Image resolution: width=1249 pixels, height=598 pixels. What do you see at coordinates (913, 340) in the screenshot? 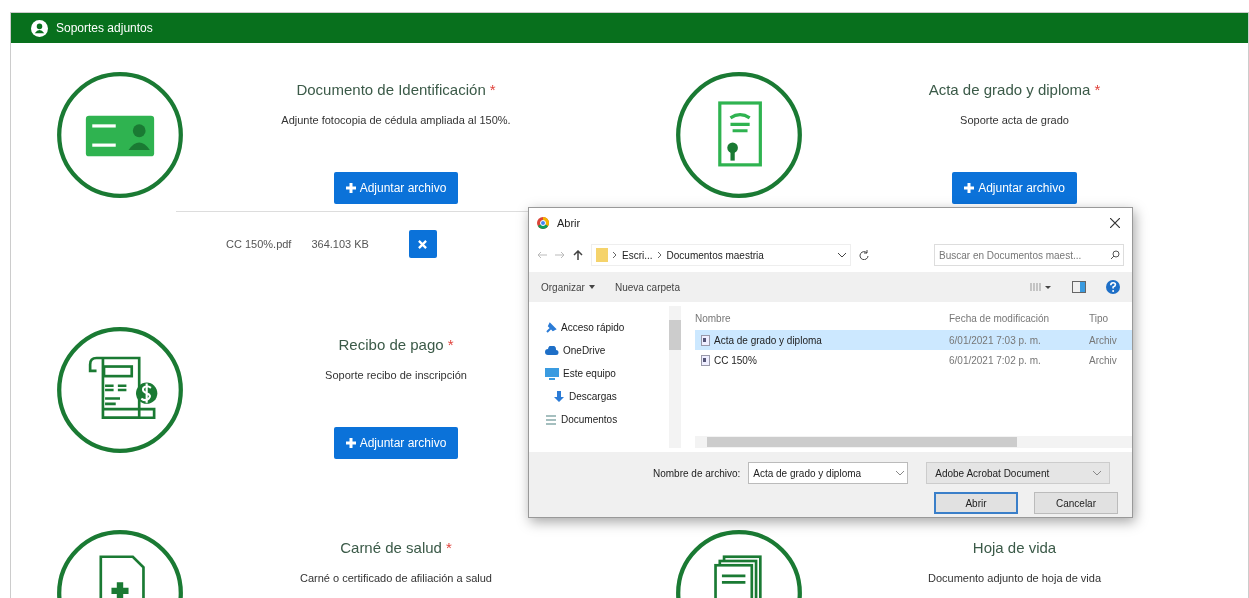
I see `file-row: Acta de grado y diploma 6/01/2021 7:03 p. m. Archiv` at bounding box center [913, 340].